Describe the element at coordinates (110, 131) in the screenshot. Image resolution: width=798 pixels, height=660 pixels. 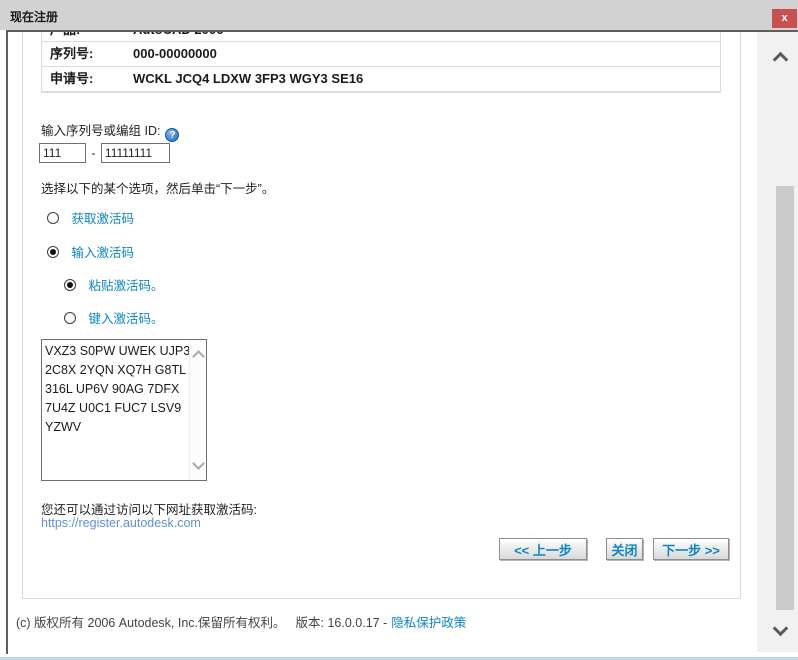
I see `serial-entry-label: 输入序列号或编组 ID:?` at that location.